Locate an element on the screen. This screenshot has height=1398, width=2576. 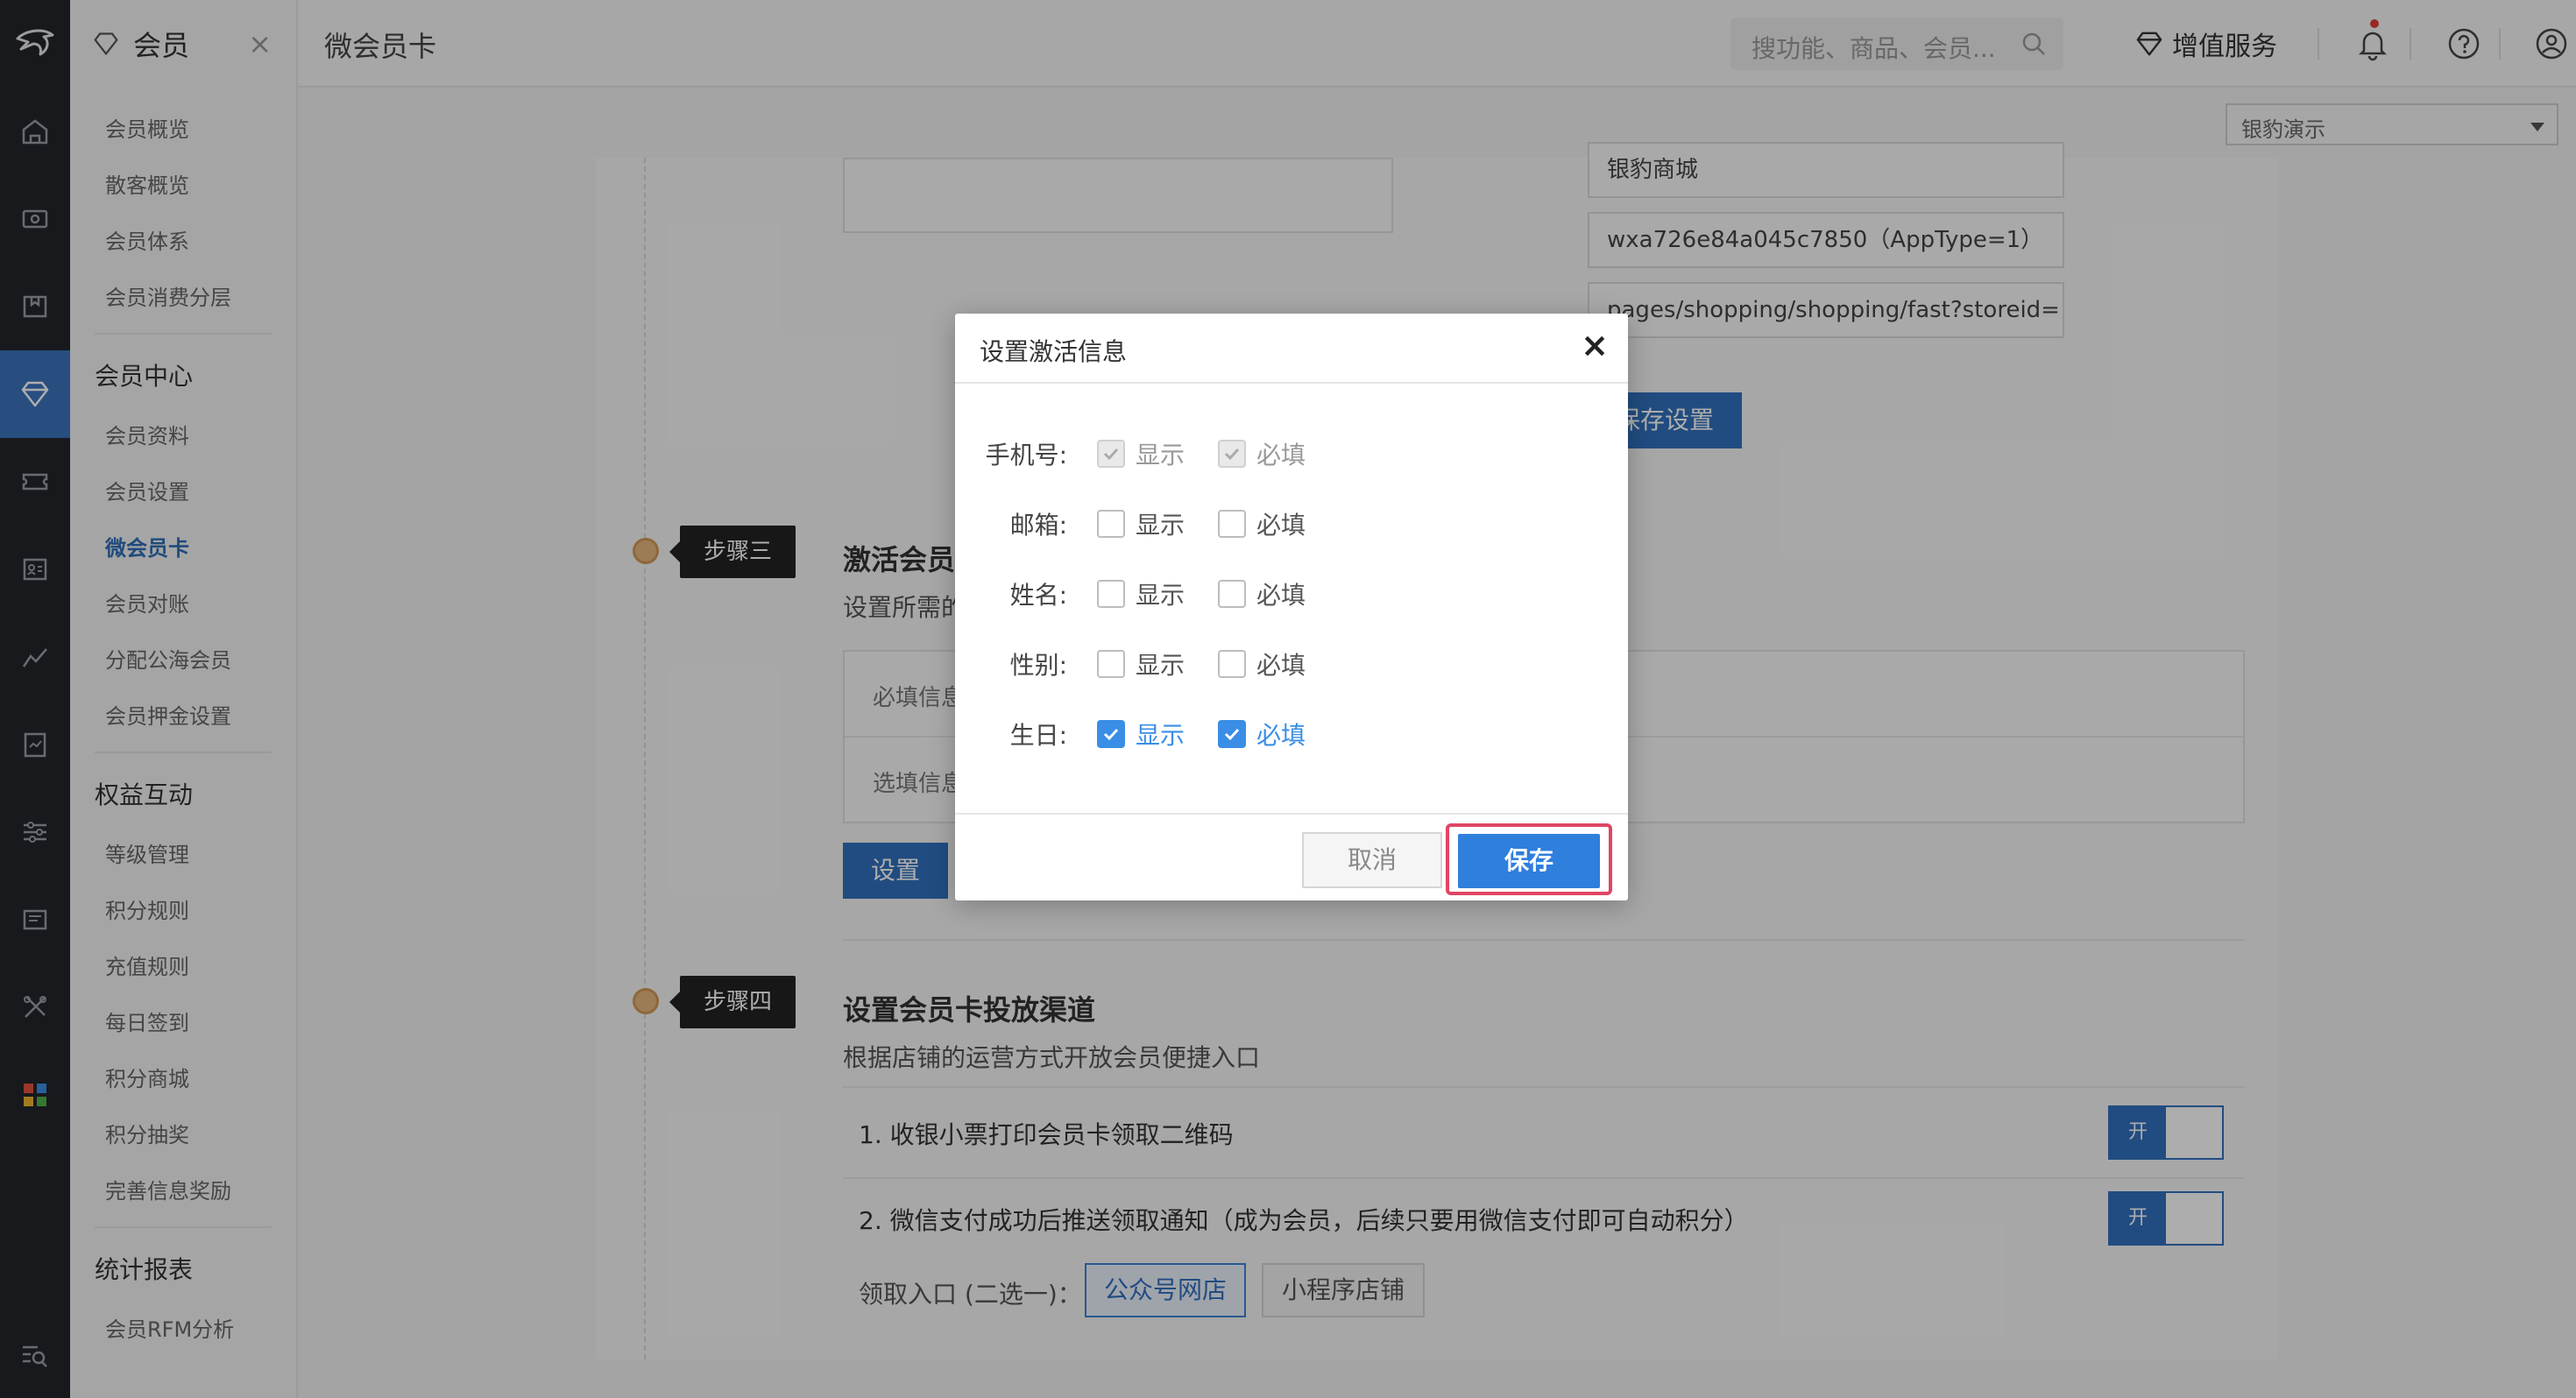
gender-show-label: 显示 is located at coordinates (1160, 663).